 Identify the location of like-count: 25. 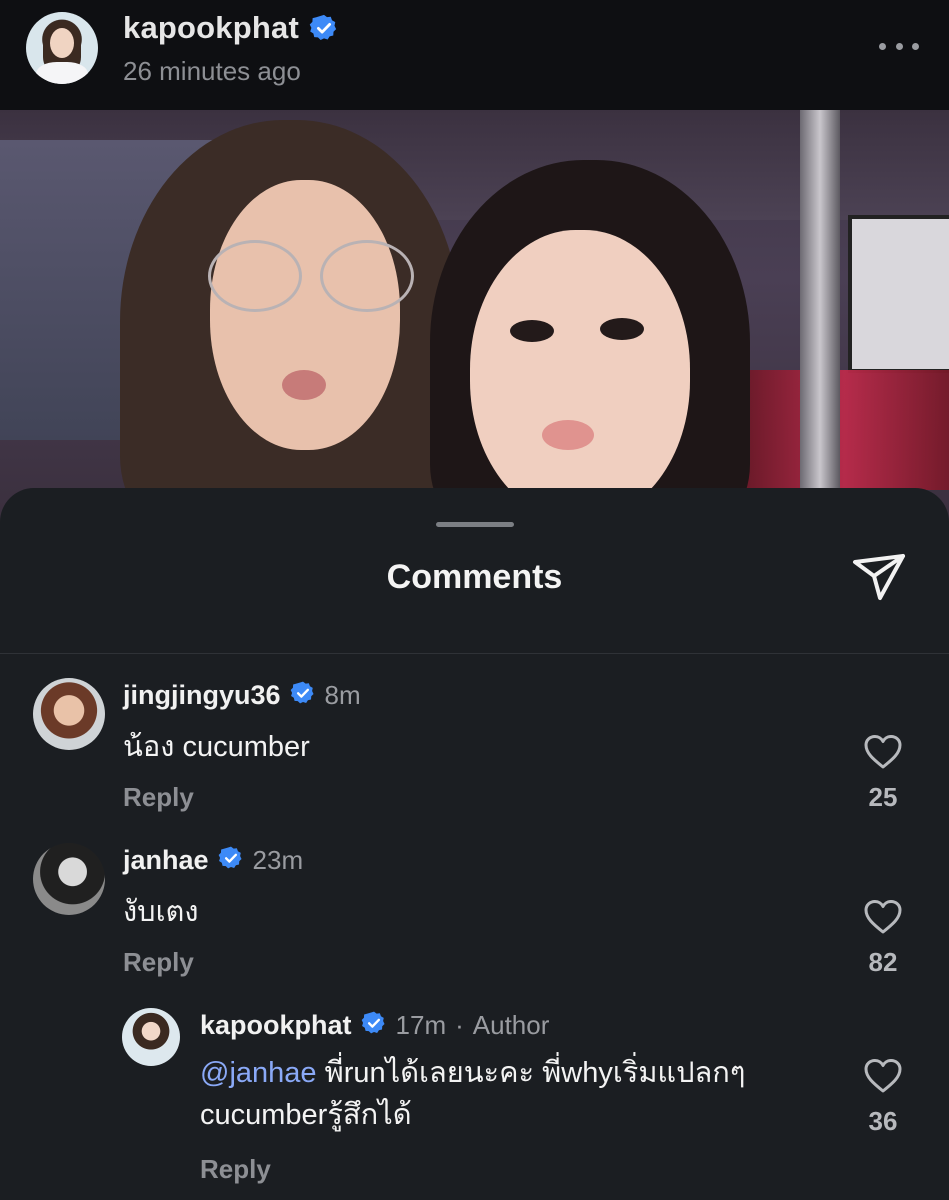
(883, 797).